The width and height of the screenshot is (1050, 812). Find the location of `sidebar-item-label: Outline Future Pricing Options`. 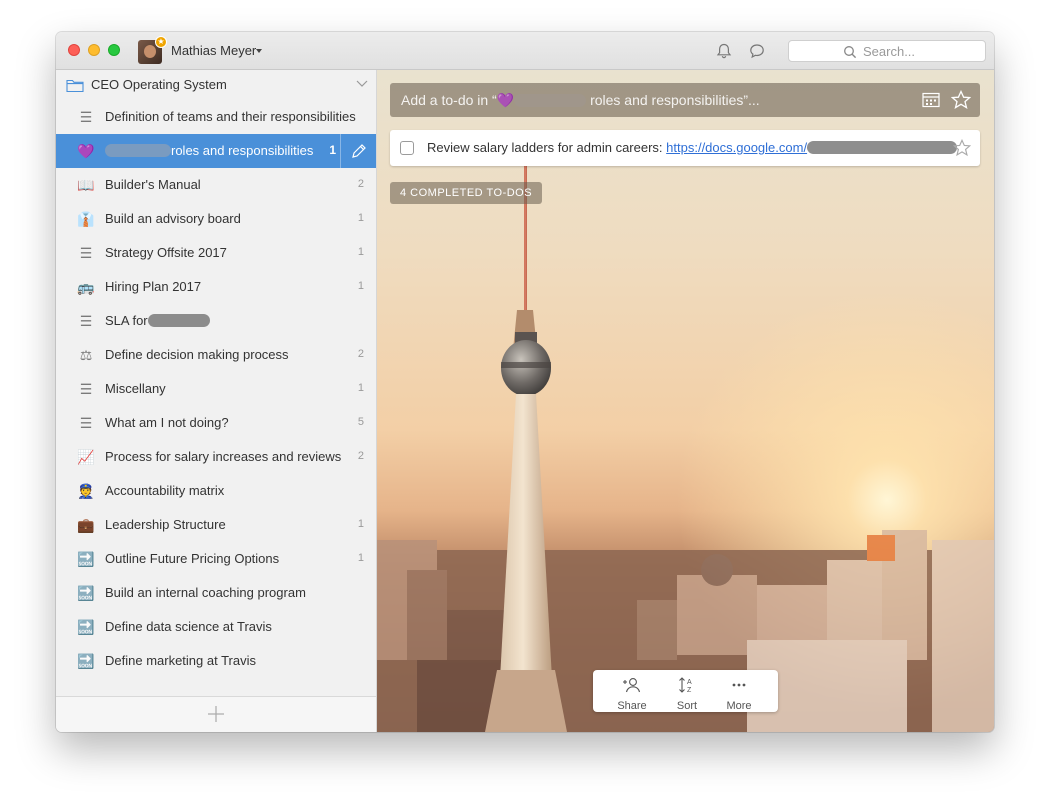

sidebar-item-label: Outline Future Pricing Options is located at coordinates (192, 558).